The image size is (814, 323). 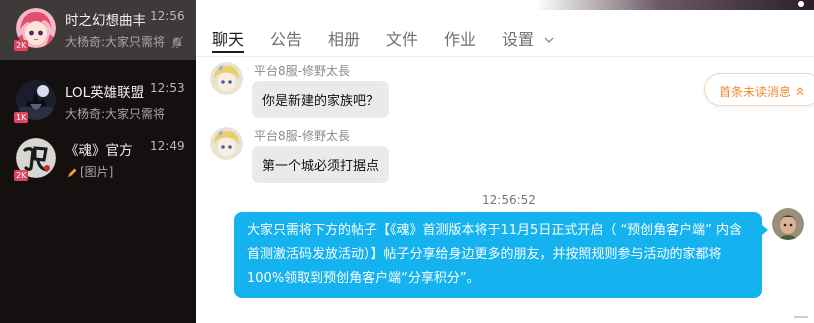 What do you see at coordinates (800, 91) in the screenshot?
I see `double-chevron-up-icon` at bounding box center [800, 91].